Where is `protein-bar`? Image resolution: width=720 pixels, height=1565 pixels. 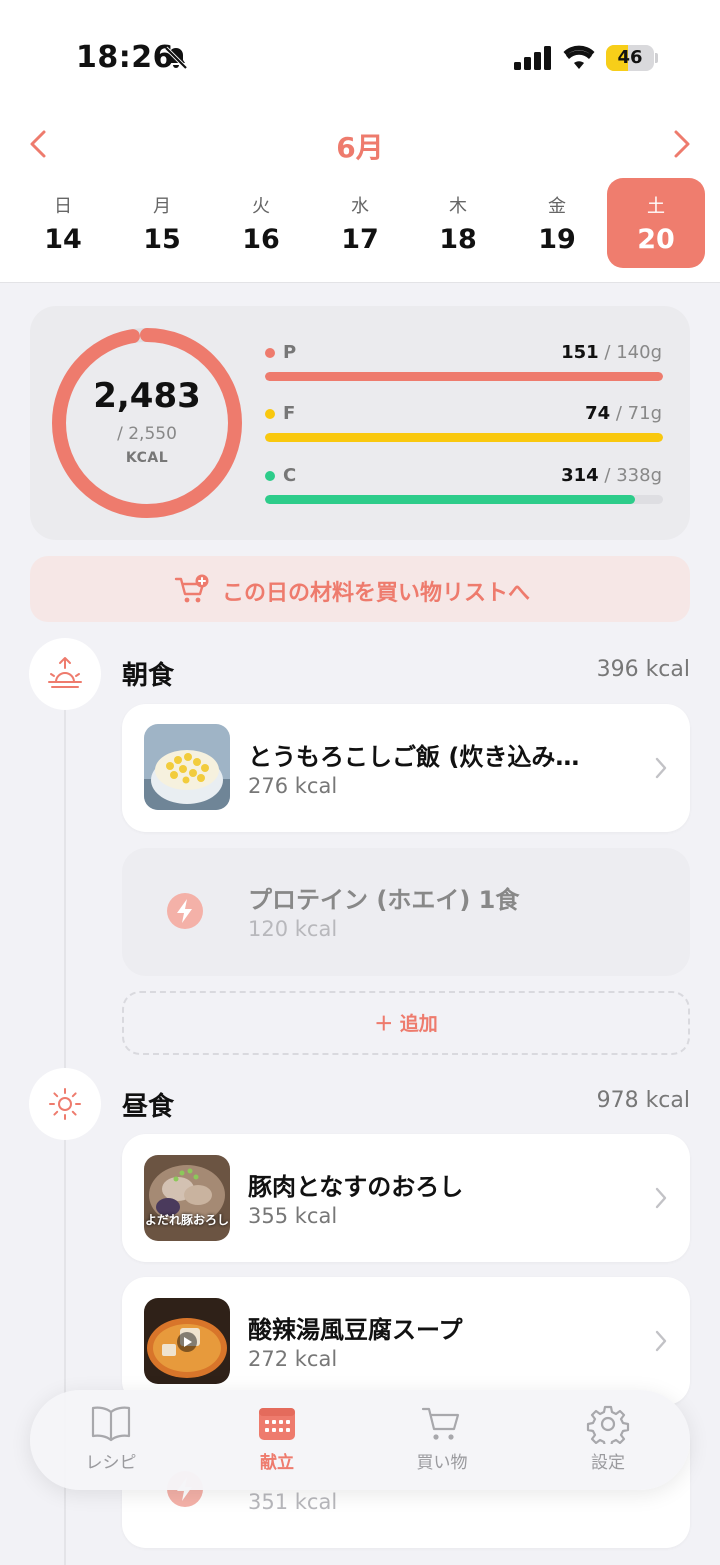 protein-bar is located at coordinates (464, 376).